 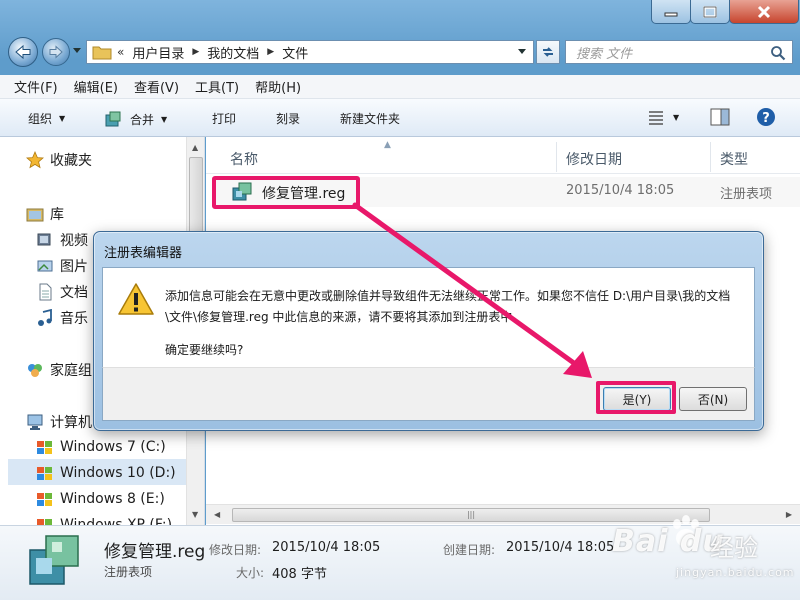 What do you see at coordinates (713, 399) in the screenshot?
I see `no-button: 否(N)` at bounding box center [713, 399].